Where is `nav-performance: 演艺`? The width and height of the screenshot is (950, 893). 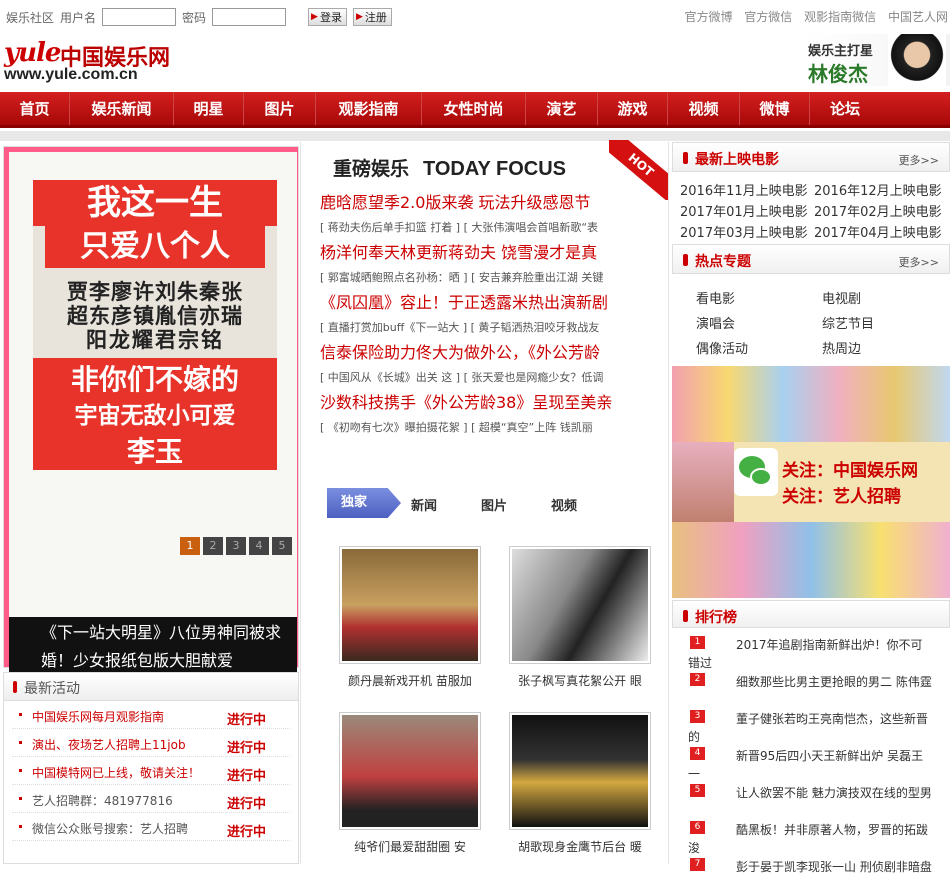 nav-performance: 演艺 is located at coordinates (562, 108).